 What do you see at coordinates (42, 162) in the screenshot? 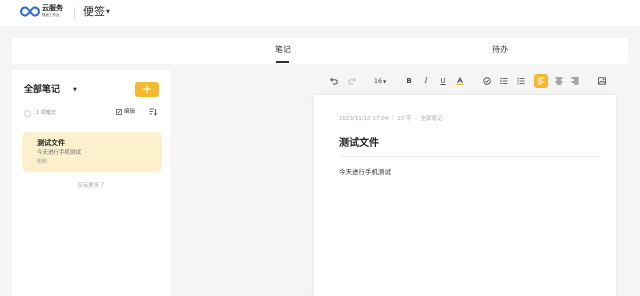
I see `note-item-time: 刚刚` at bounding box center [42, 162].